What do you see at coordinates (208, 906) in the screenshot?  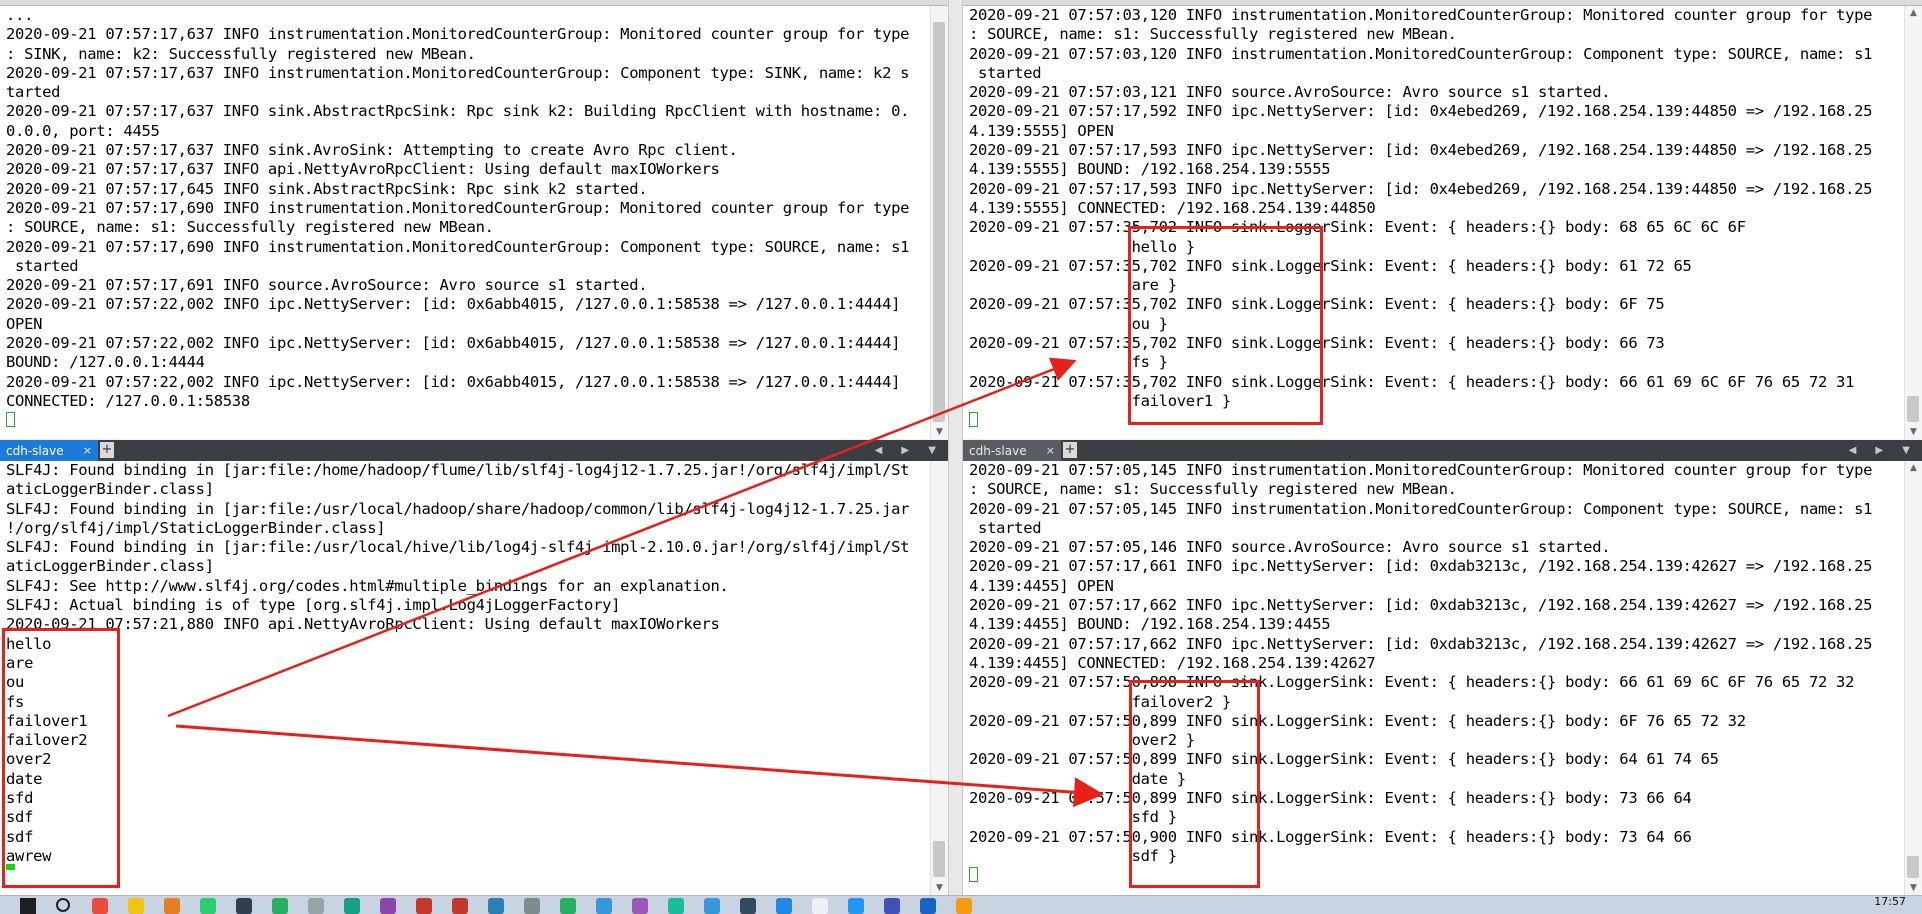 I see `wechat-icon` at bounding box center [208, 906].